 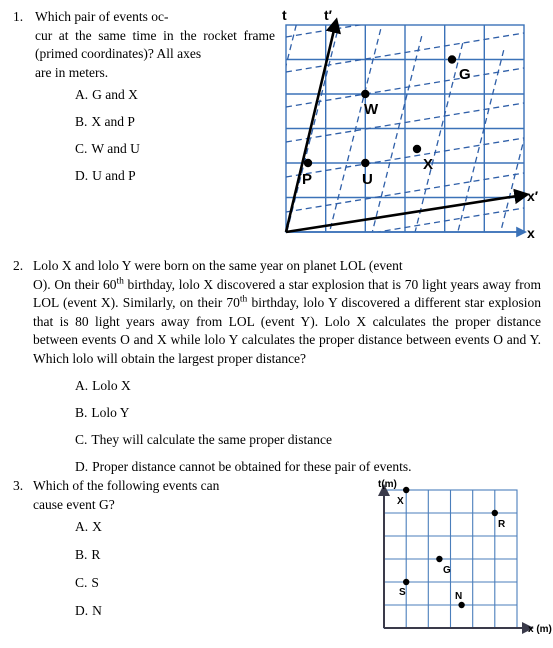 What do you see at coordinates (97, 526) in the screenshot?
I see `choice-3-a-text: X` at bounding box center [97, 526].